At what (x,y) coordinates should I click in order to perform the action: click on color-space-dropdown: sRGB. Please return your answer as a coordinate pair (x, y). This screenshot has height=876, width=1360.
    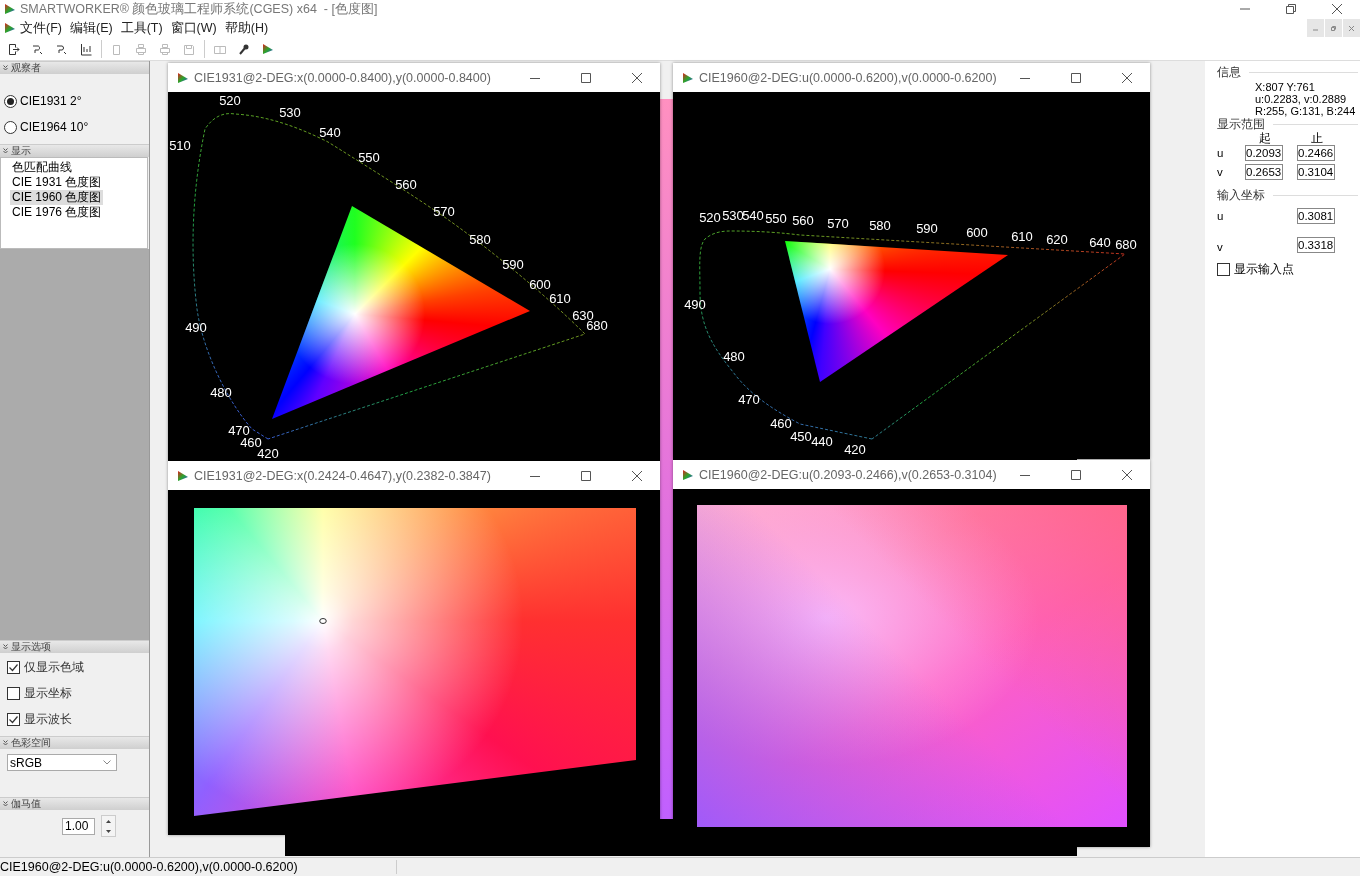
    Looking at the image, I should click on (62, 762).